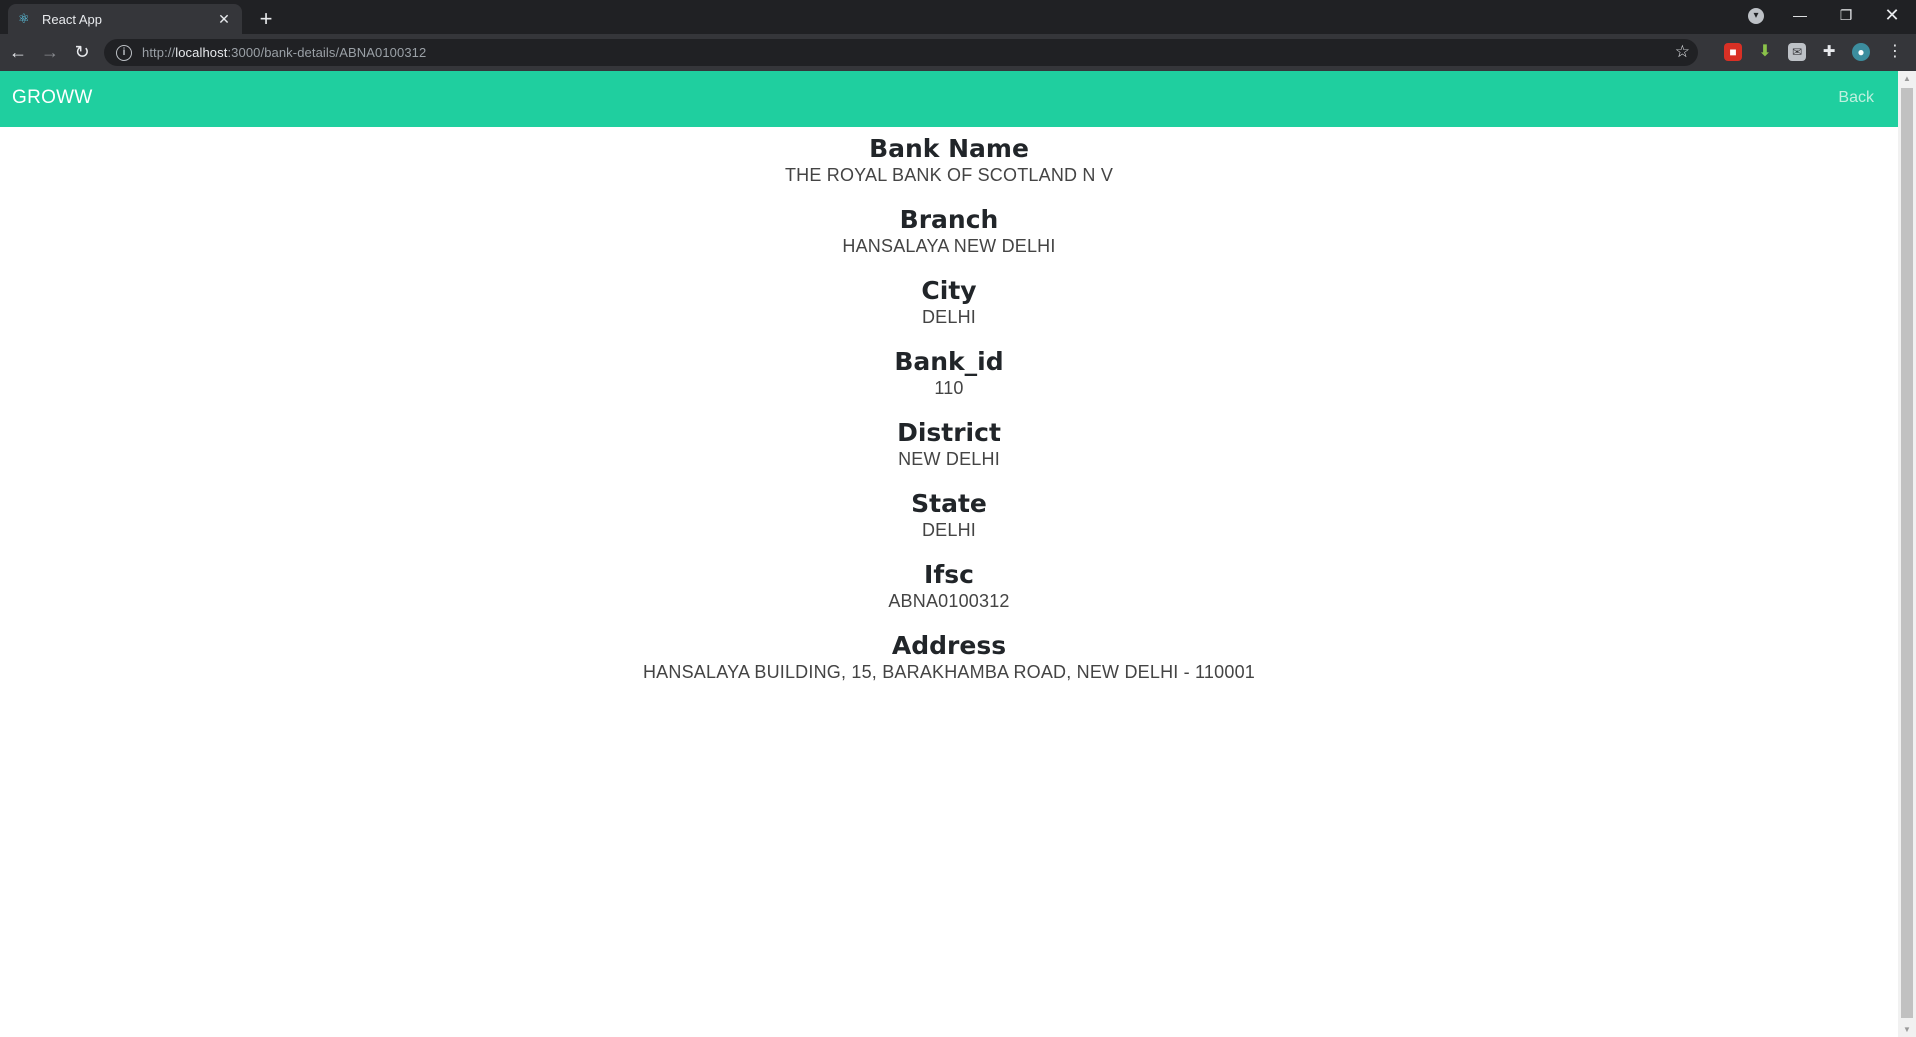 Image resolution: width=1916 pixels, height=1037 pixels. What do you see at coordinates (1733, 52) in the screenshot?
I see `lock-extension-icon: ■` at bounding box center [1733, 52].